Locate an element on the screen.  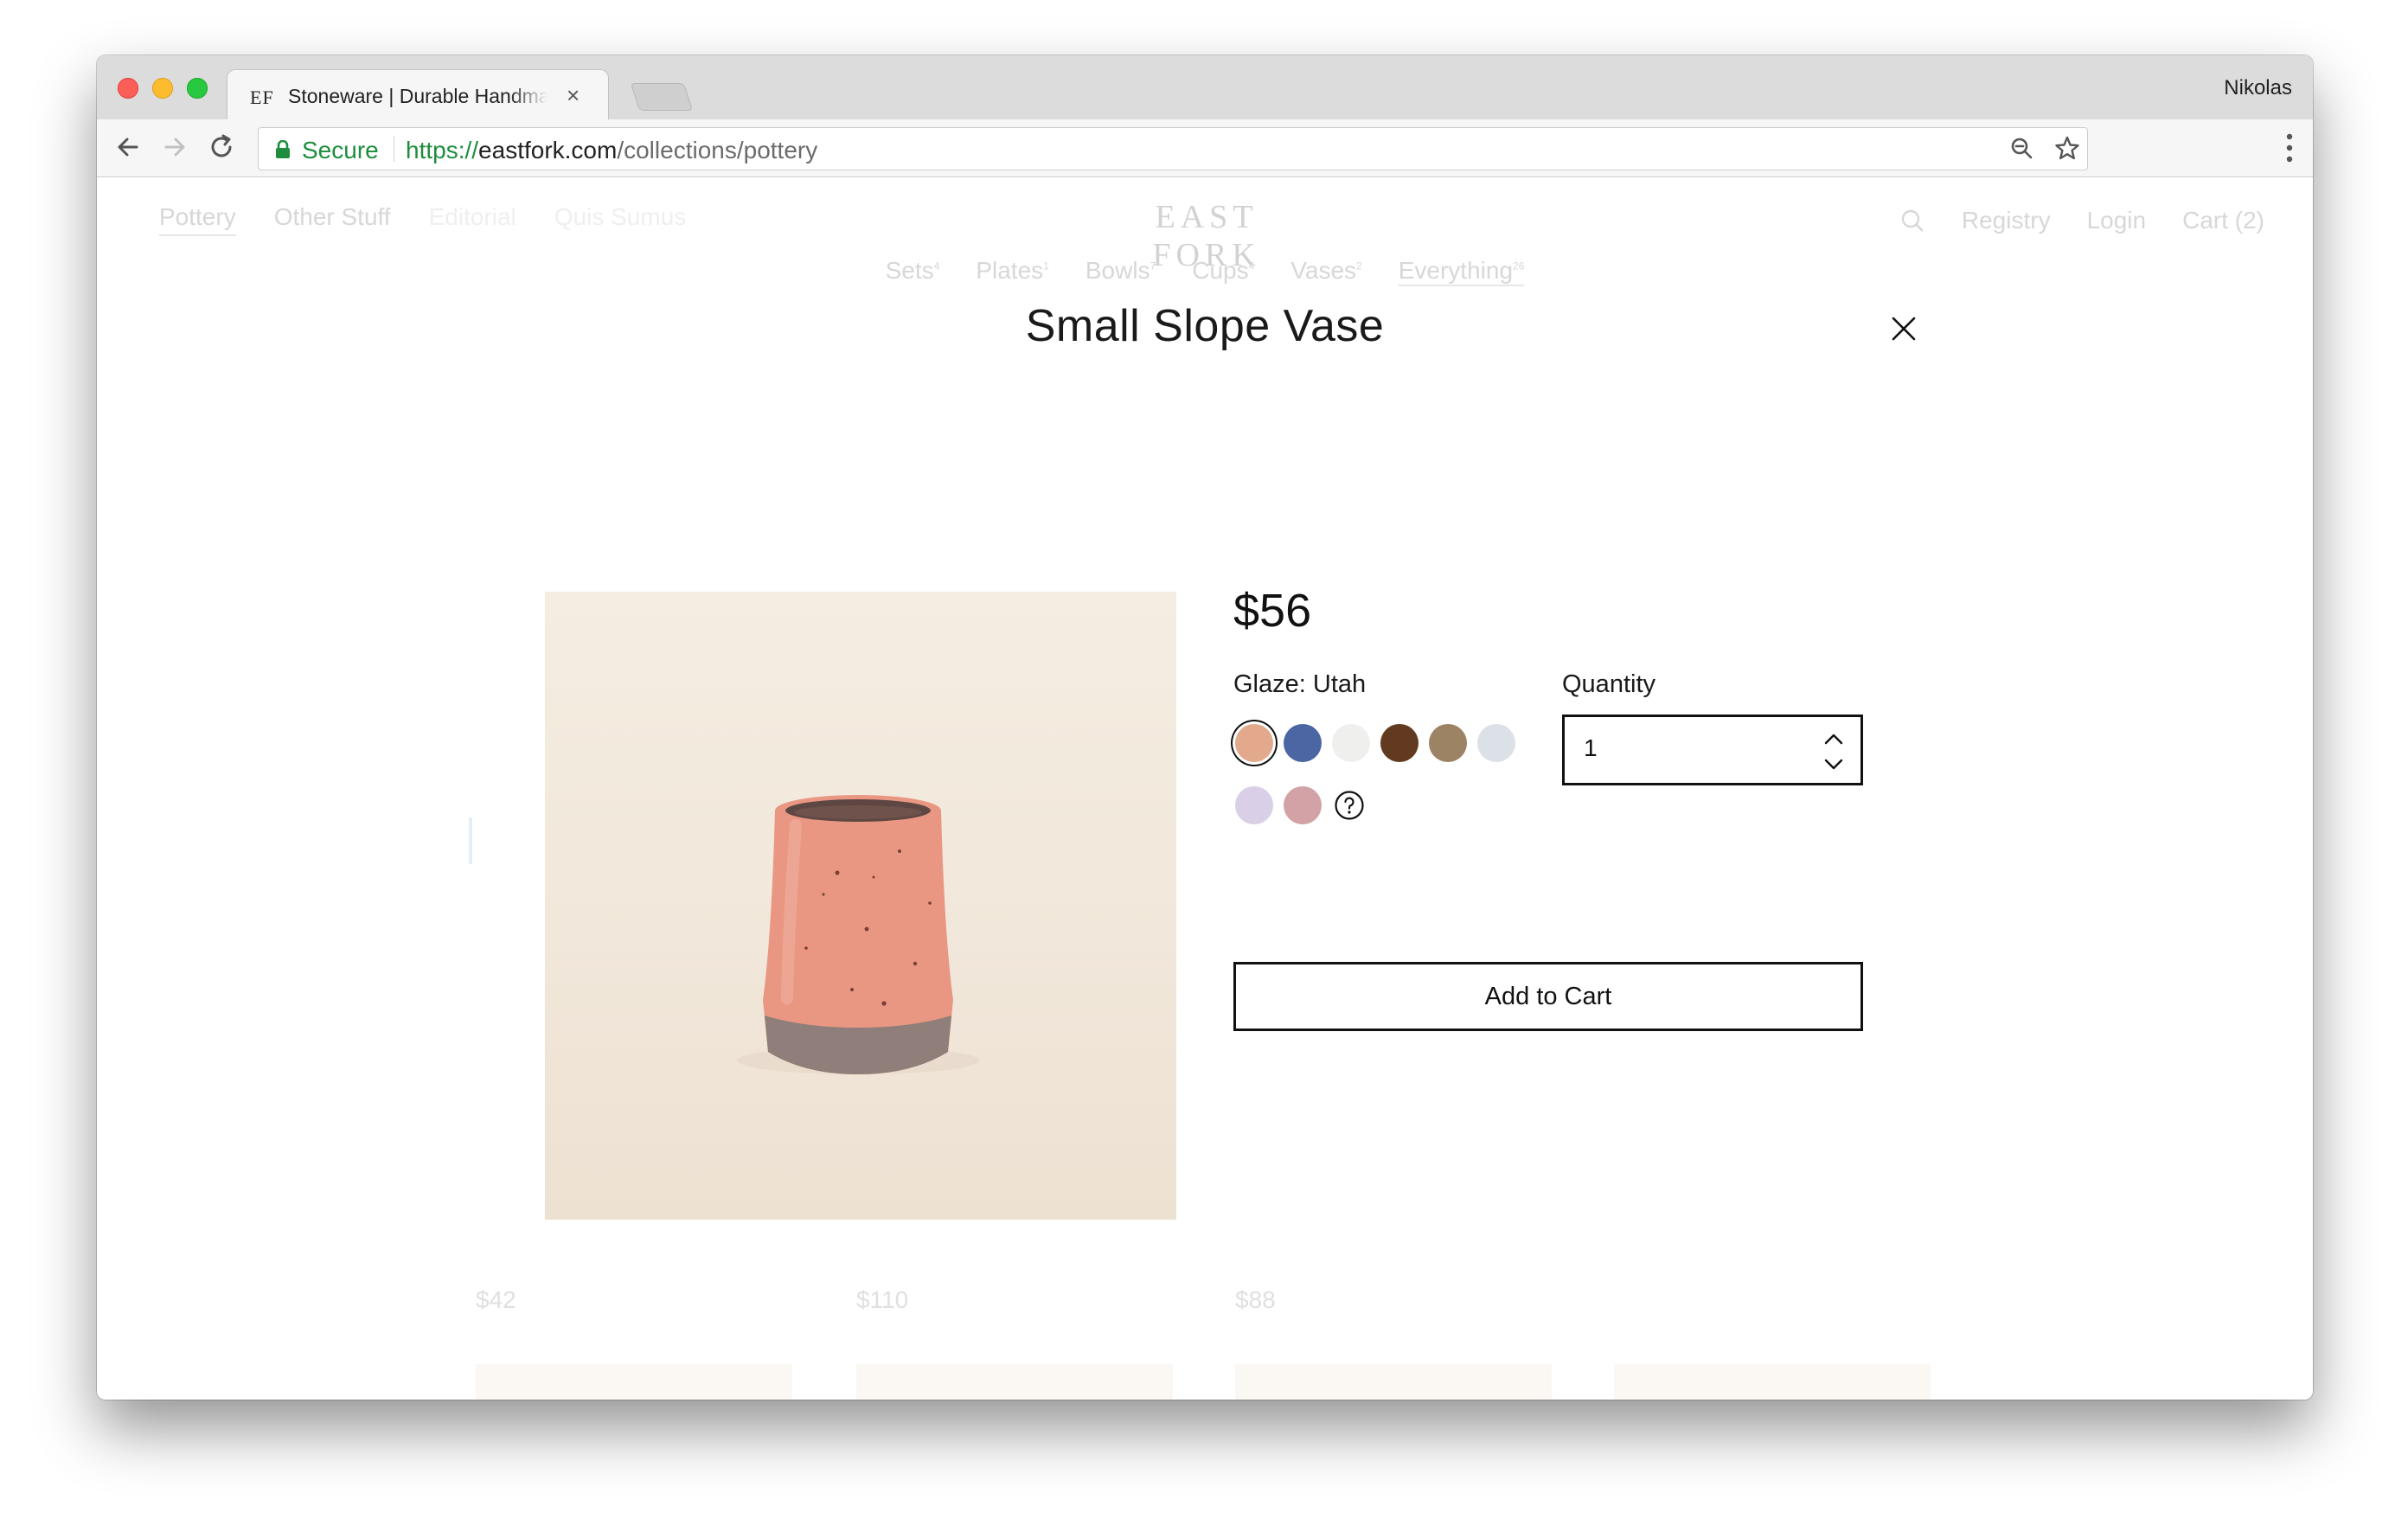
swatch-lilac is located at coordinates (1254, 805).